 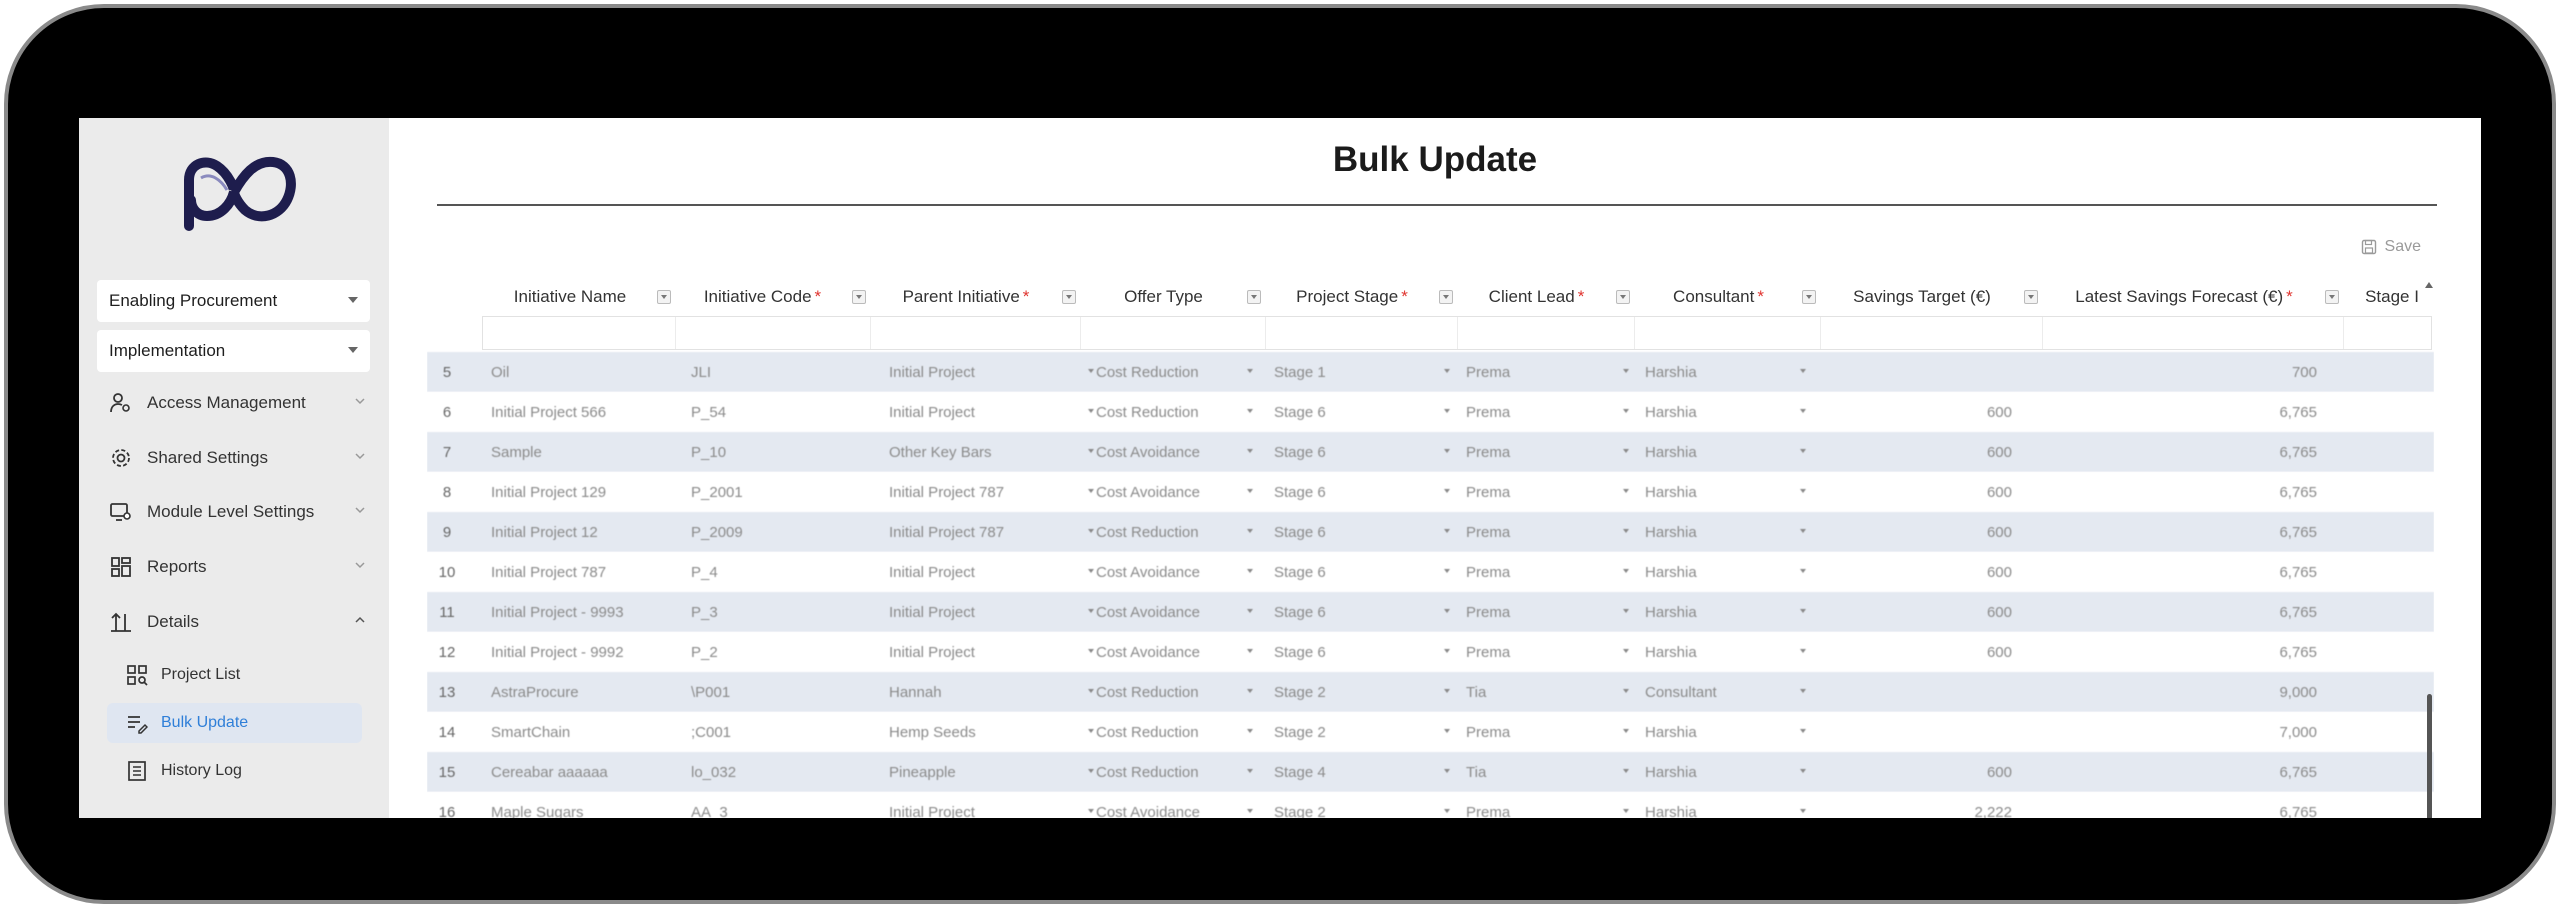 What do you see at coordinates (241, 403) in the screenshot?
I see `sidebar-item-access-management: Access Management` at bounding box center [241, 403].